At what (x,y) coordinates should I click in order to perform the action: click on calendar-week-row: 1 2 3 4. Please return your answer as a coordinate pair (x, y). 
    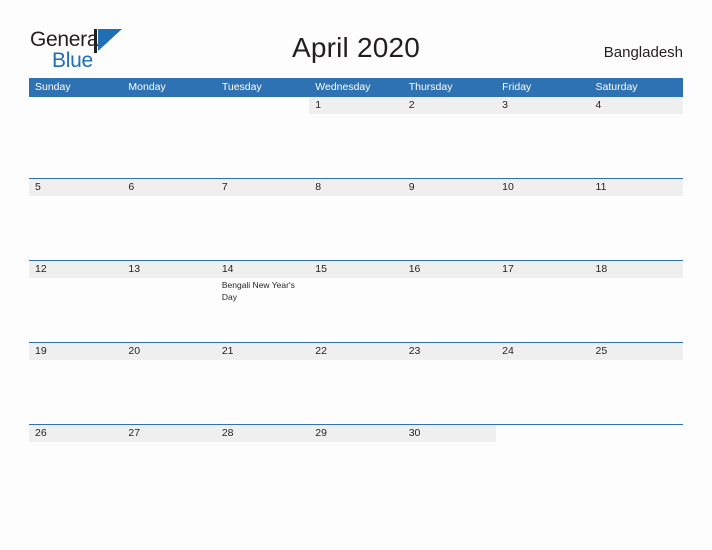
    Looking at the image, I should click on (356, 137).